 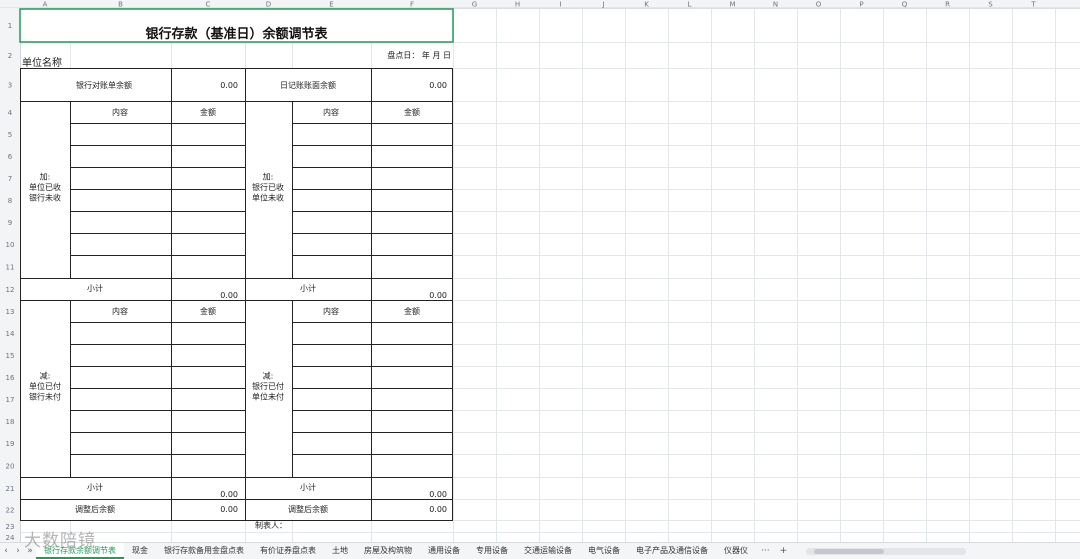 I want to click on row-header-5: 5, so click(x=10, y=135).